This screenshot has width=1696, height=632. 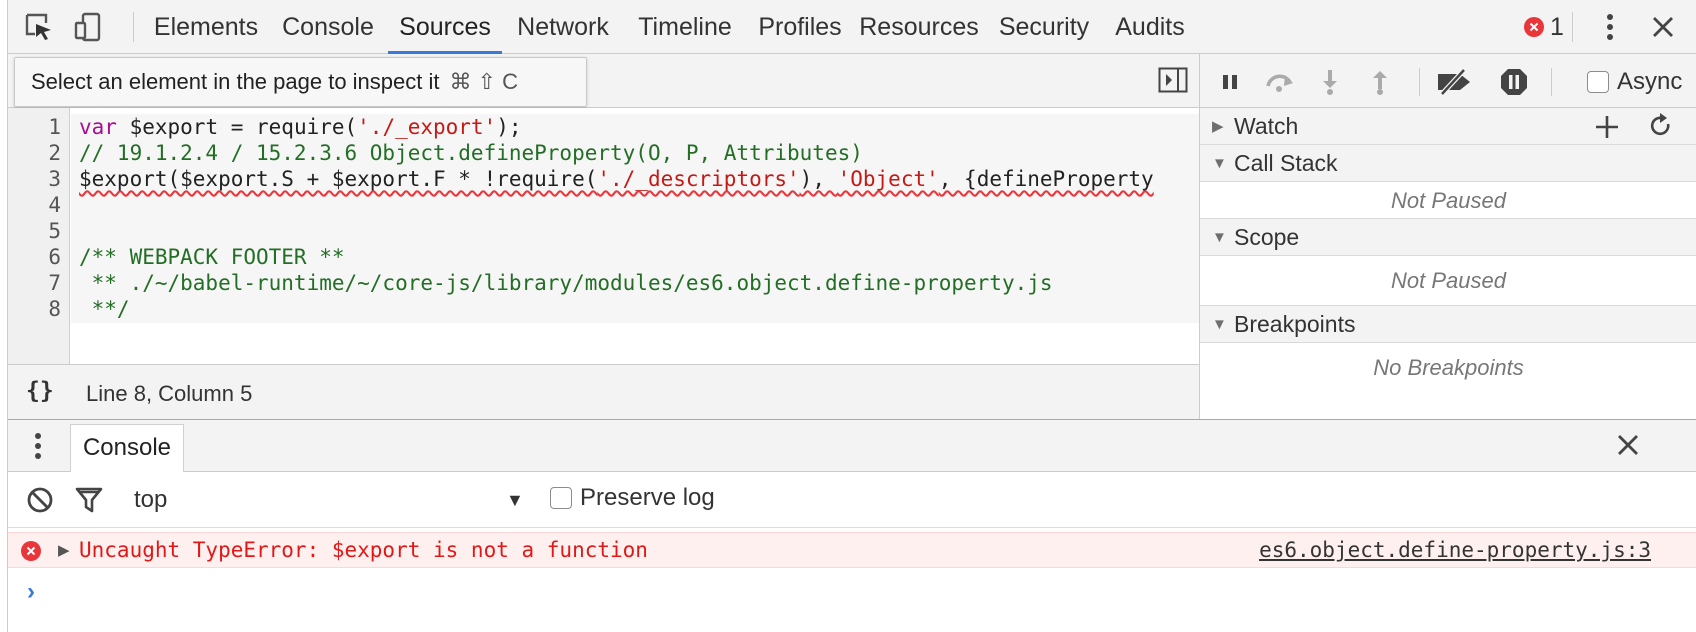 I want to click on line-number: 2, so click(x=54, y=153).